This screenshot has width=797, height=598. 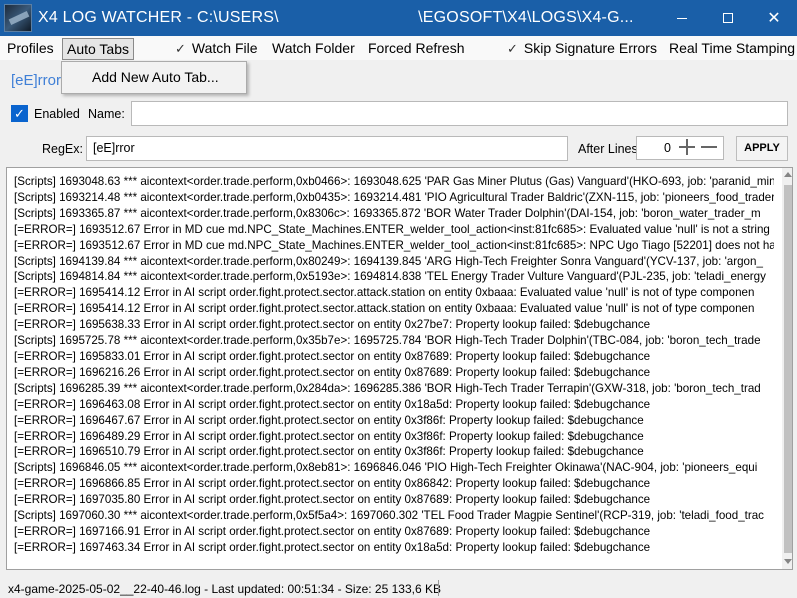 I want to click on app-icon, so click(x=18, y=18).